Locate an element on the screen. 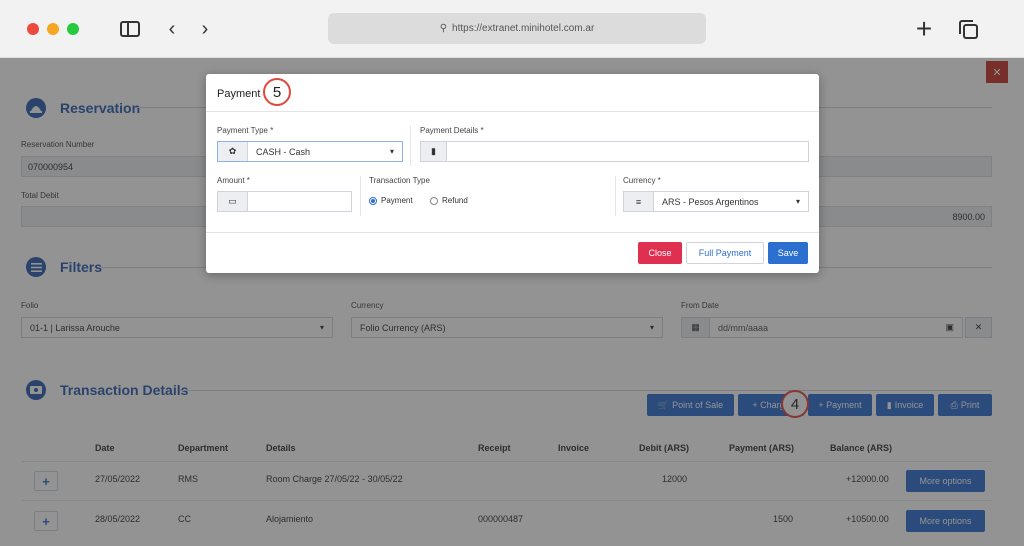 The height and width of the screenshot is (546, 1024). currency-select: ≡ ARS - Pesos Argentinos ▾ is located at coordinates (716, 201).